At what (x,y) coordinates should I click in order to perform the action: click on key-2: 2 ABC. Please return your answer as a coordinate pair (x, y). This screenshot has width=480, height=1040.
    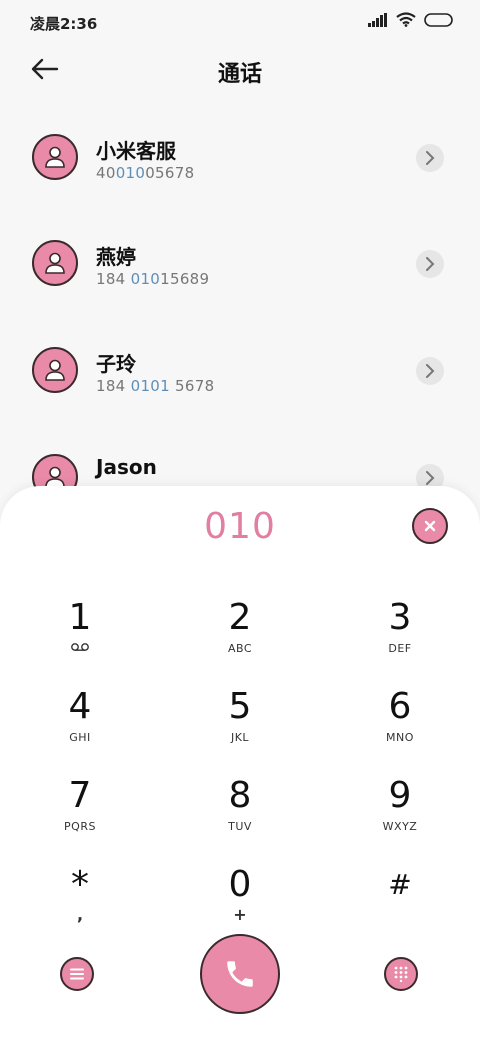
    Looking at the image, I should click on (240, 638).